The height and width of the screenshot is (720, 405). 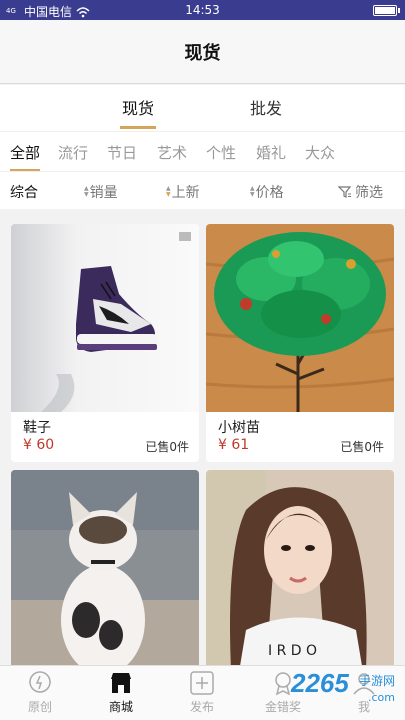 What do you see at coordinates (40, 682) in the screenshot?
I see `lightbulb-icon` at bounding box center [40, 682].